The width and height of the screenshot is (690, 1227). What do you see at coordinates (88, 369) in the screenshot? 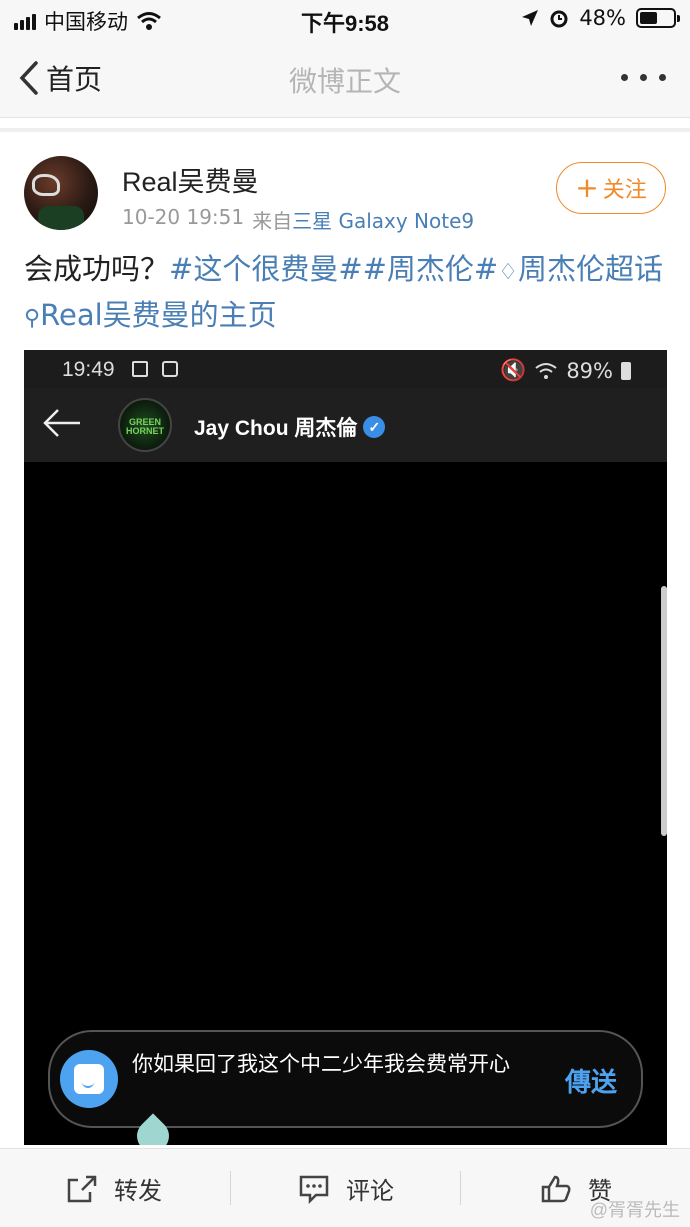
I see `embedded-time: 19:49` at bounding box center [88, 369].